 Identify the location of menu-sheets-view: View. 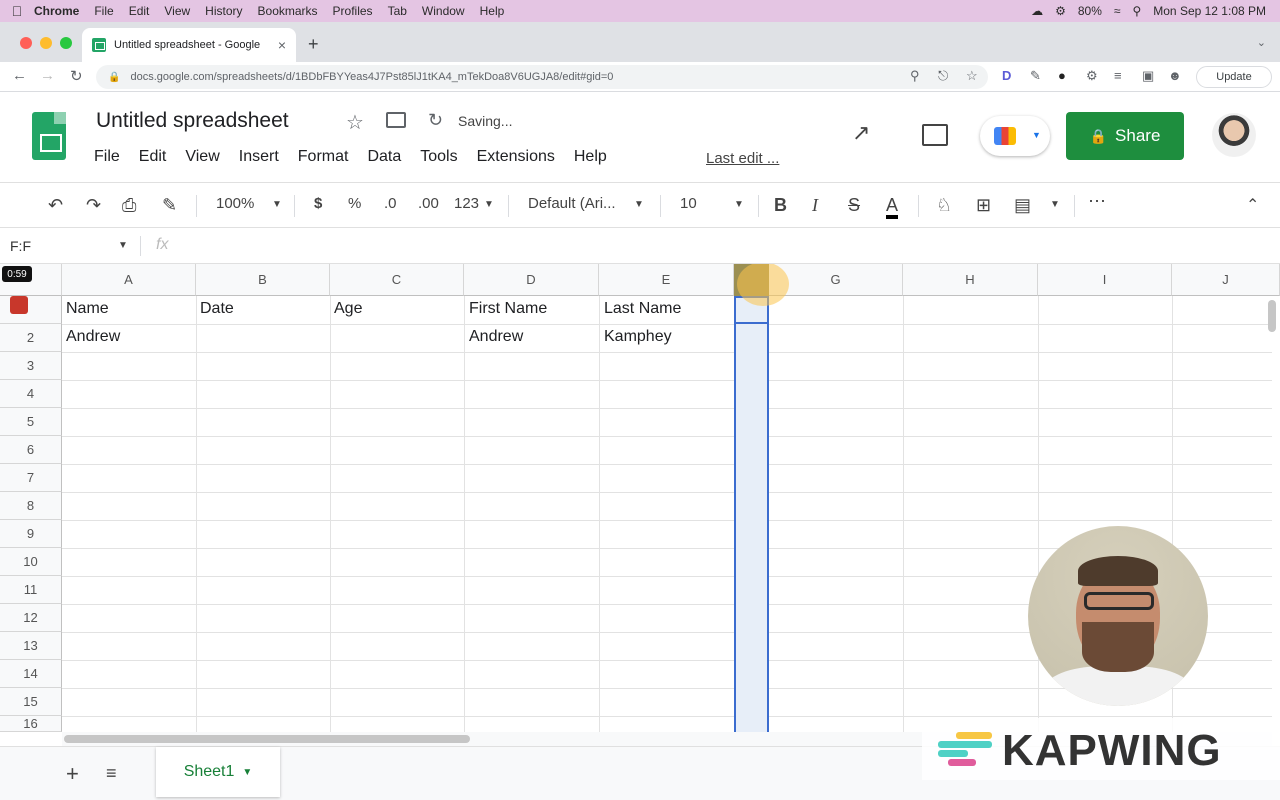
(202, 157).